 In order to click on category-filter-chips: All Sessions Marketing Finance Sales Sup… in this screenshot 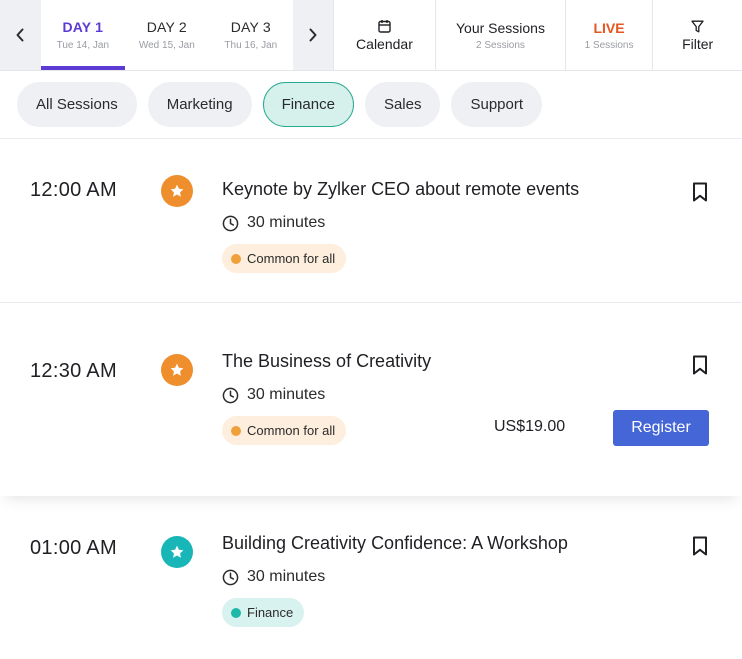, I will do `click(371, 105)`.